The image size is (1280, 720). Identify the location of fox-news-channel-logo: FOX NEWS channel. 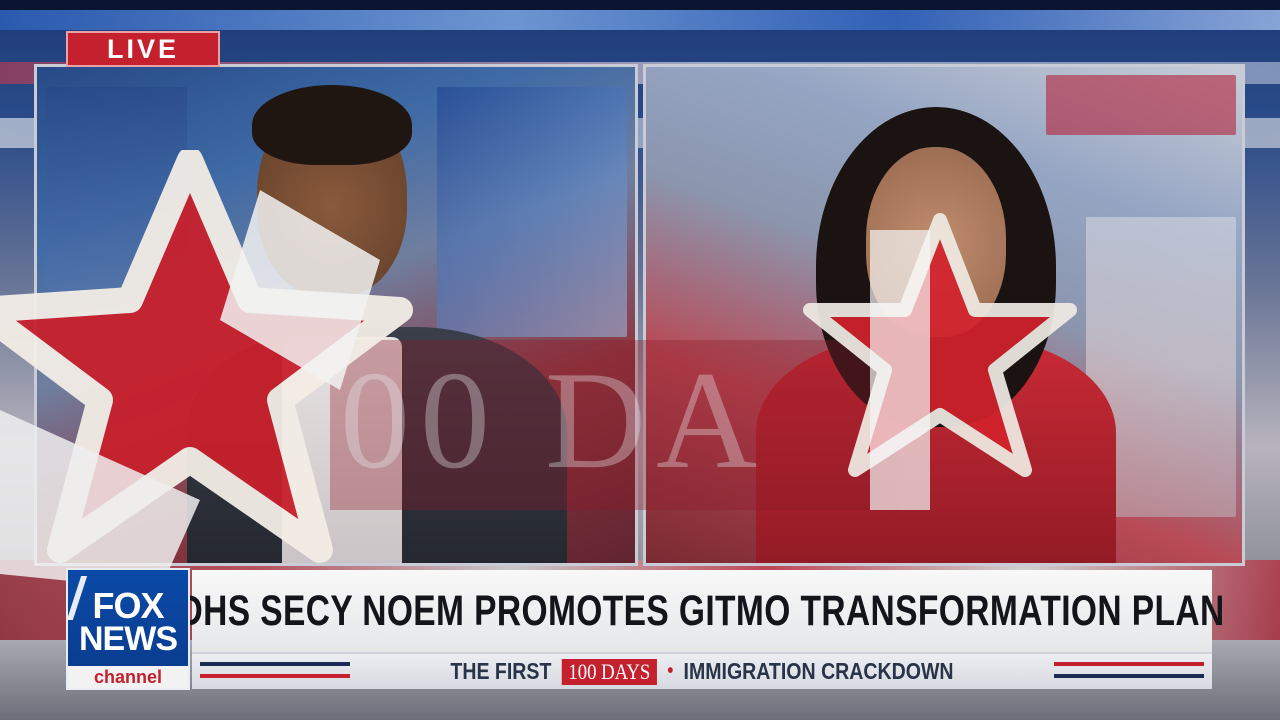
(128, 629).